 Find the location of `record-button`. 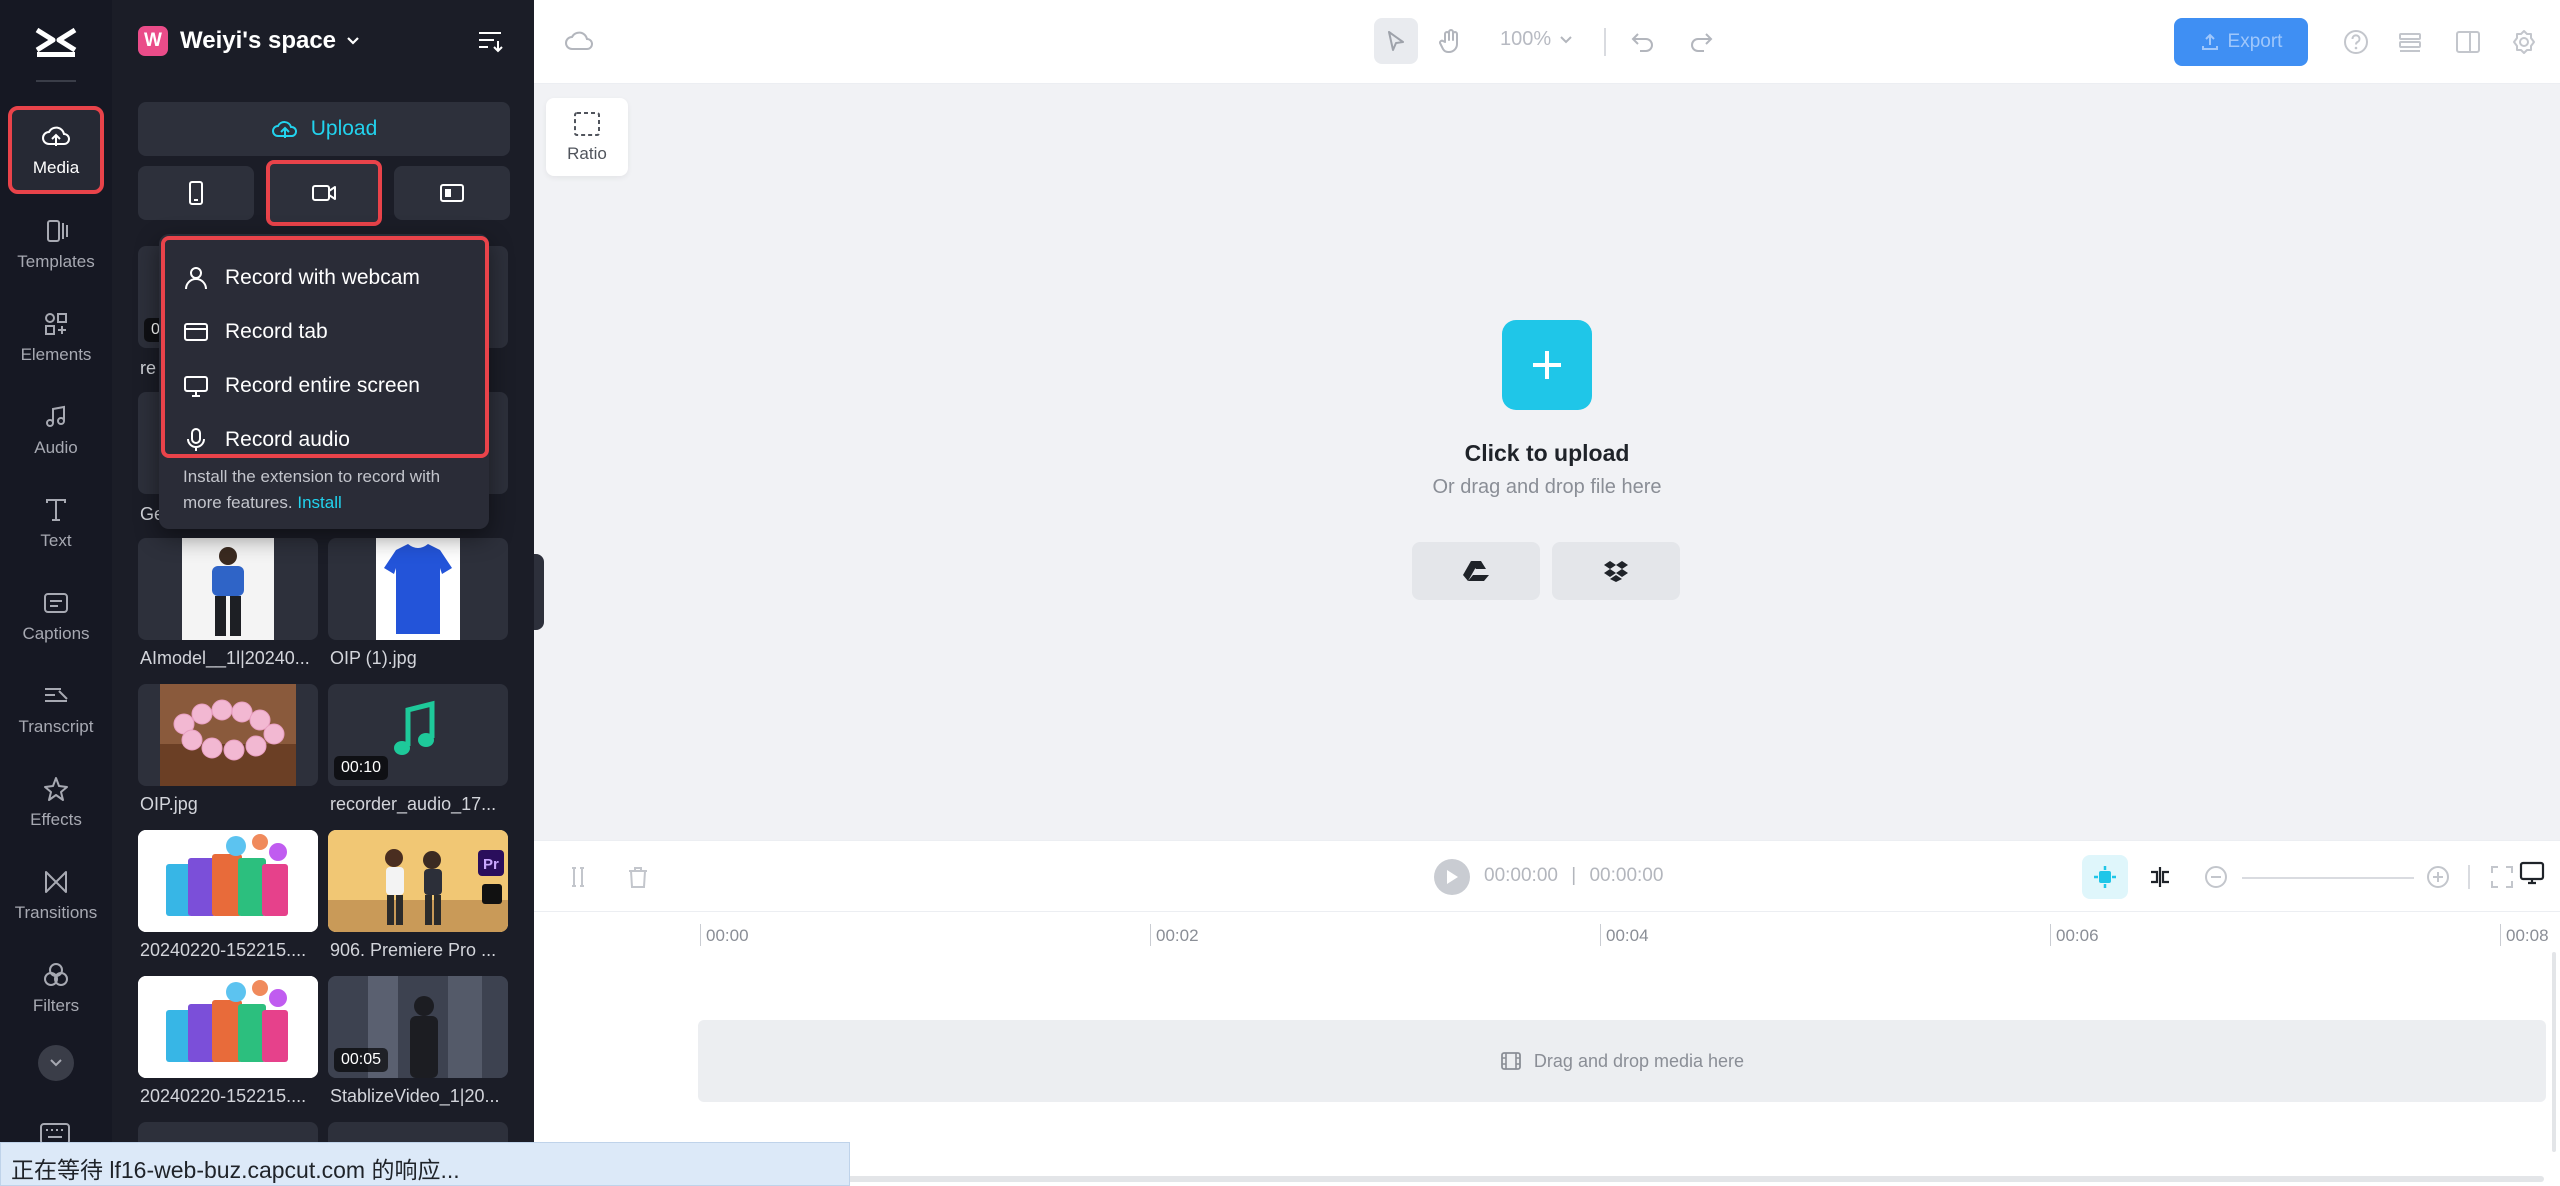

record-button is located at coordinates (324, 193).